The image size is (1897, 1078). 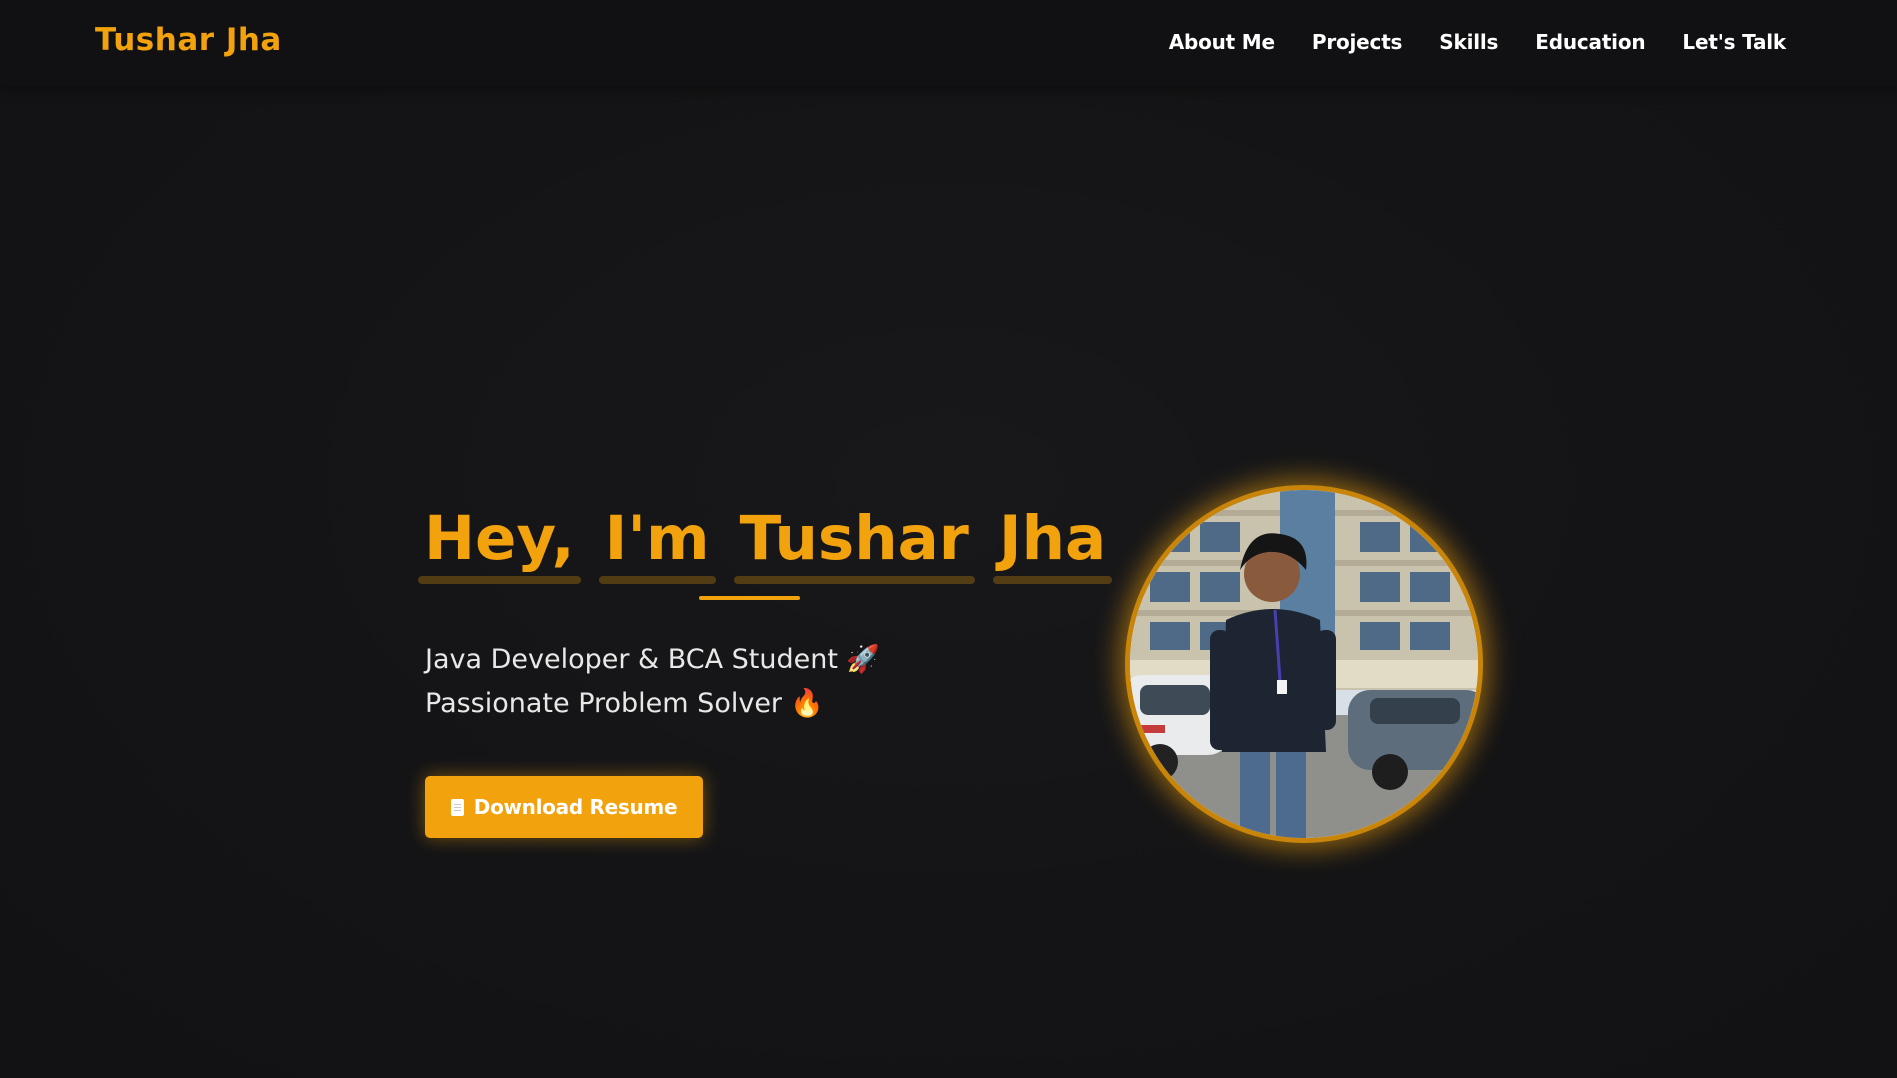 I want to click on profile-photo-illustration, so click(x=1304, y=664).